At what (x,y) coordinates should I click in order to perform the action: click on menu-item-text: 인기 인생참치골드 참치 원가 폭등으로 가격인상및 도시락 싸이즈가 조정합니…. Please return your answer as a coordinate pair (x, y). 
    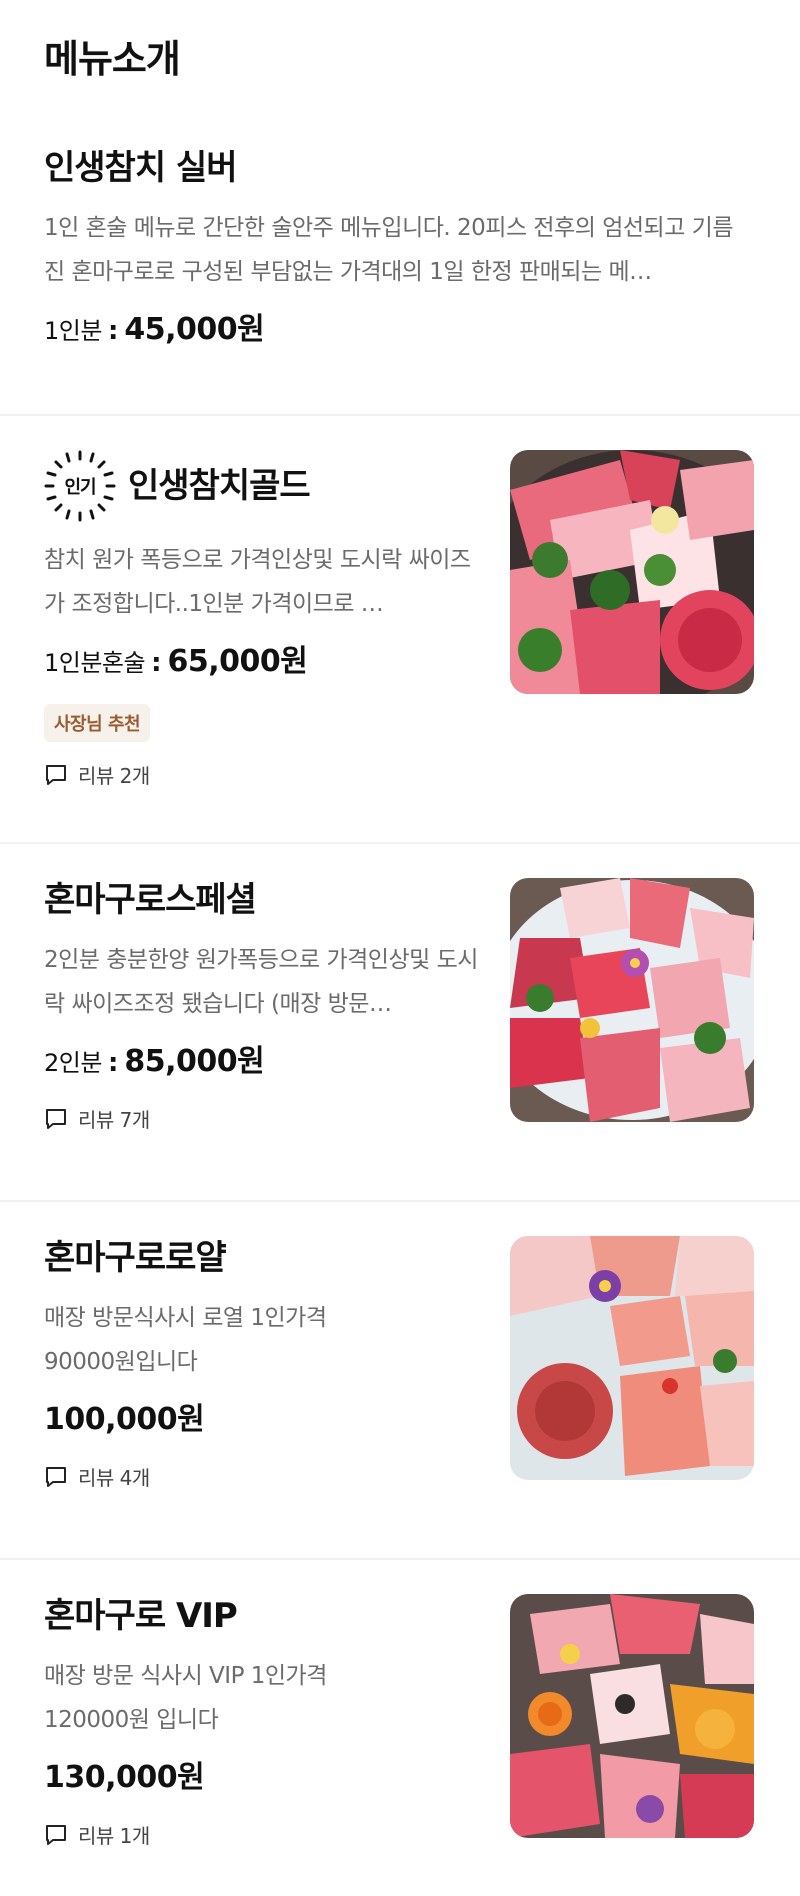
    Looking at the image, I should click on (264, 619).